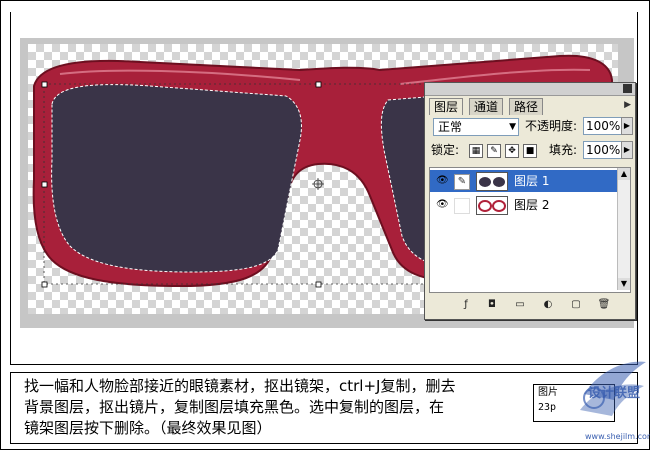 This screenshot has height=450, width=650. Describe the element at coordinates (450, 127) in the screenshot. I see `blend-mode-value: 正常` at that location.